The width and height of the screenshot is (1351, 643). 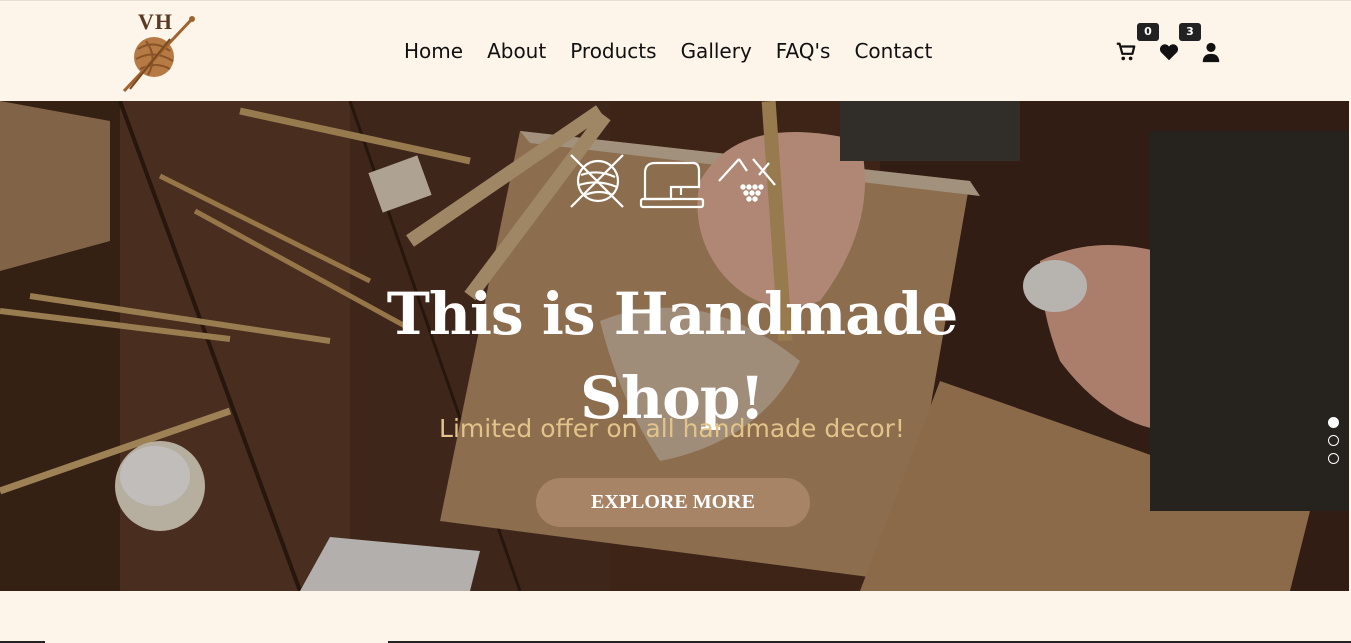 I want to click on nav-about: About, so click(x=516, y=51).